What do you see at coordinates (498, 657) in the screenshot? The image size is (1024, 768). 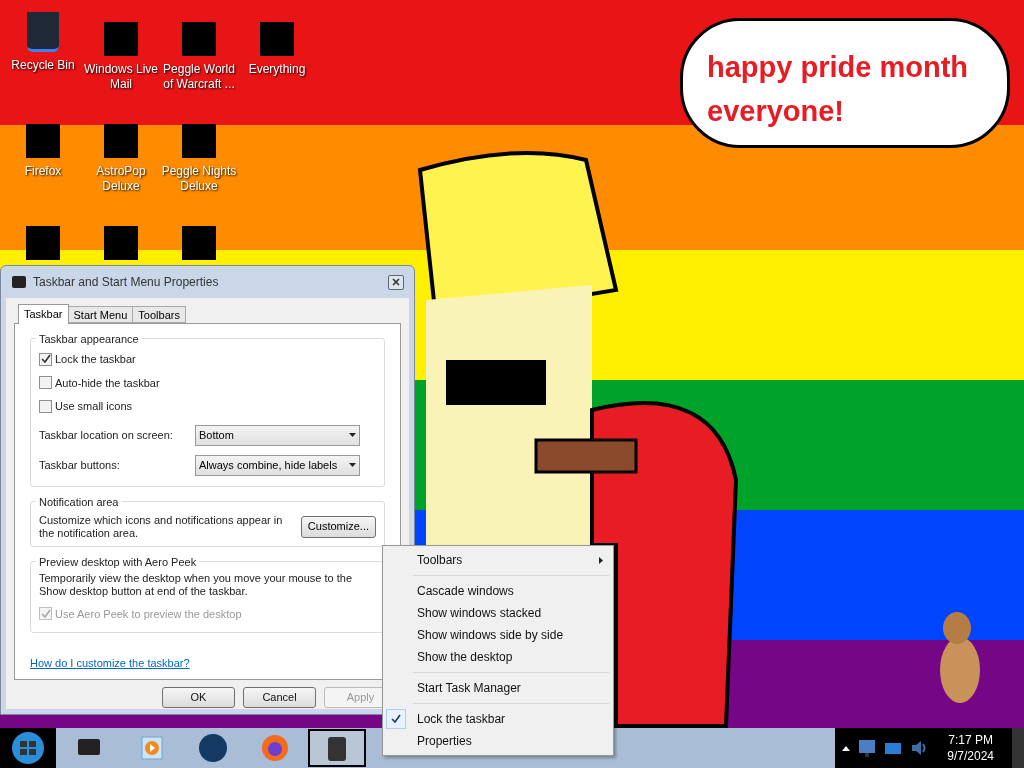 I see `menu-item: Show the desktop` at bounding box center [498, 657].